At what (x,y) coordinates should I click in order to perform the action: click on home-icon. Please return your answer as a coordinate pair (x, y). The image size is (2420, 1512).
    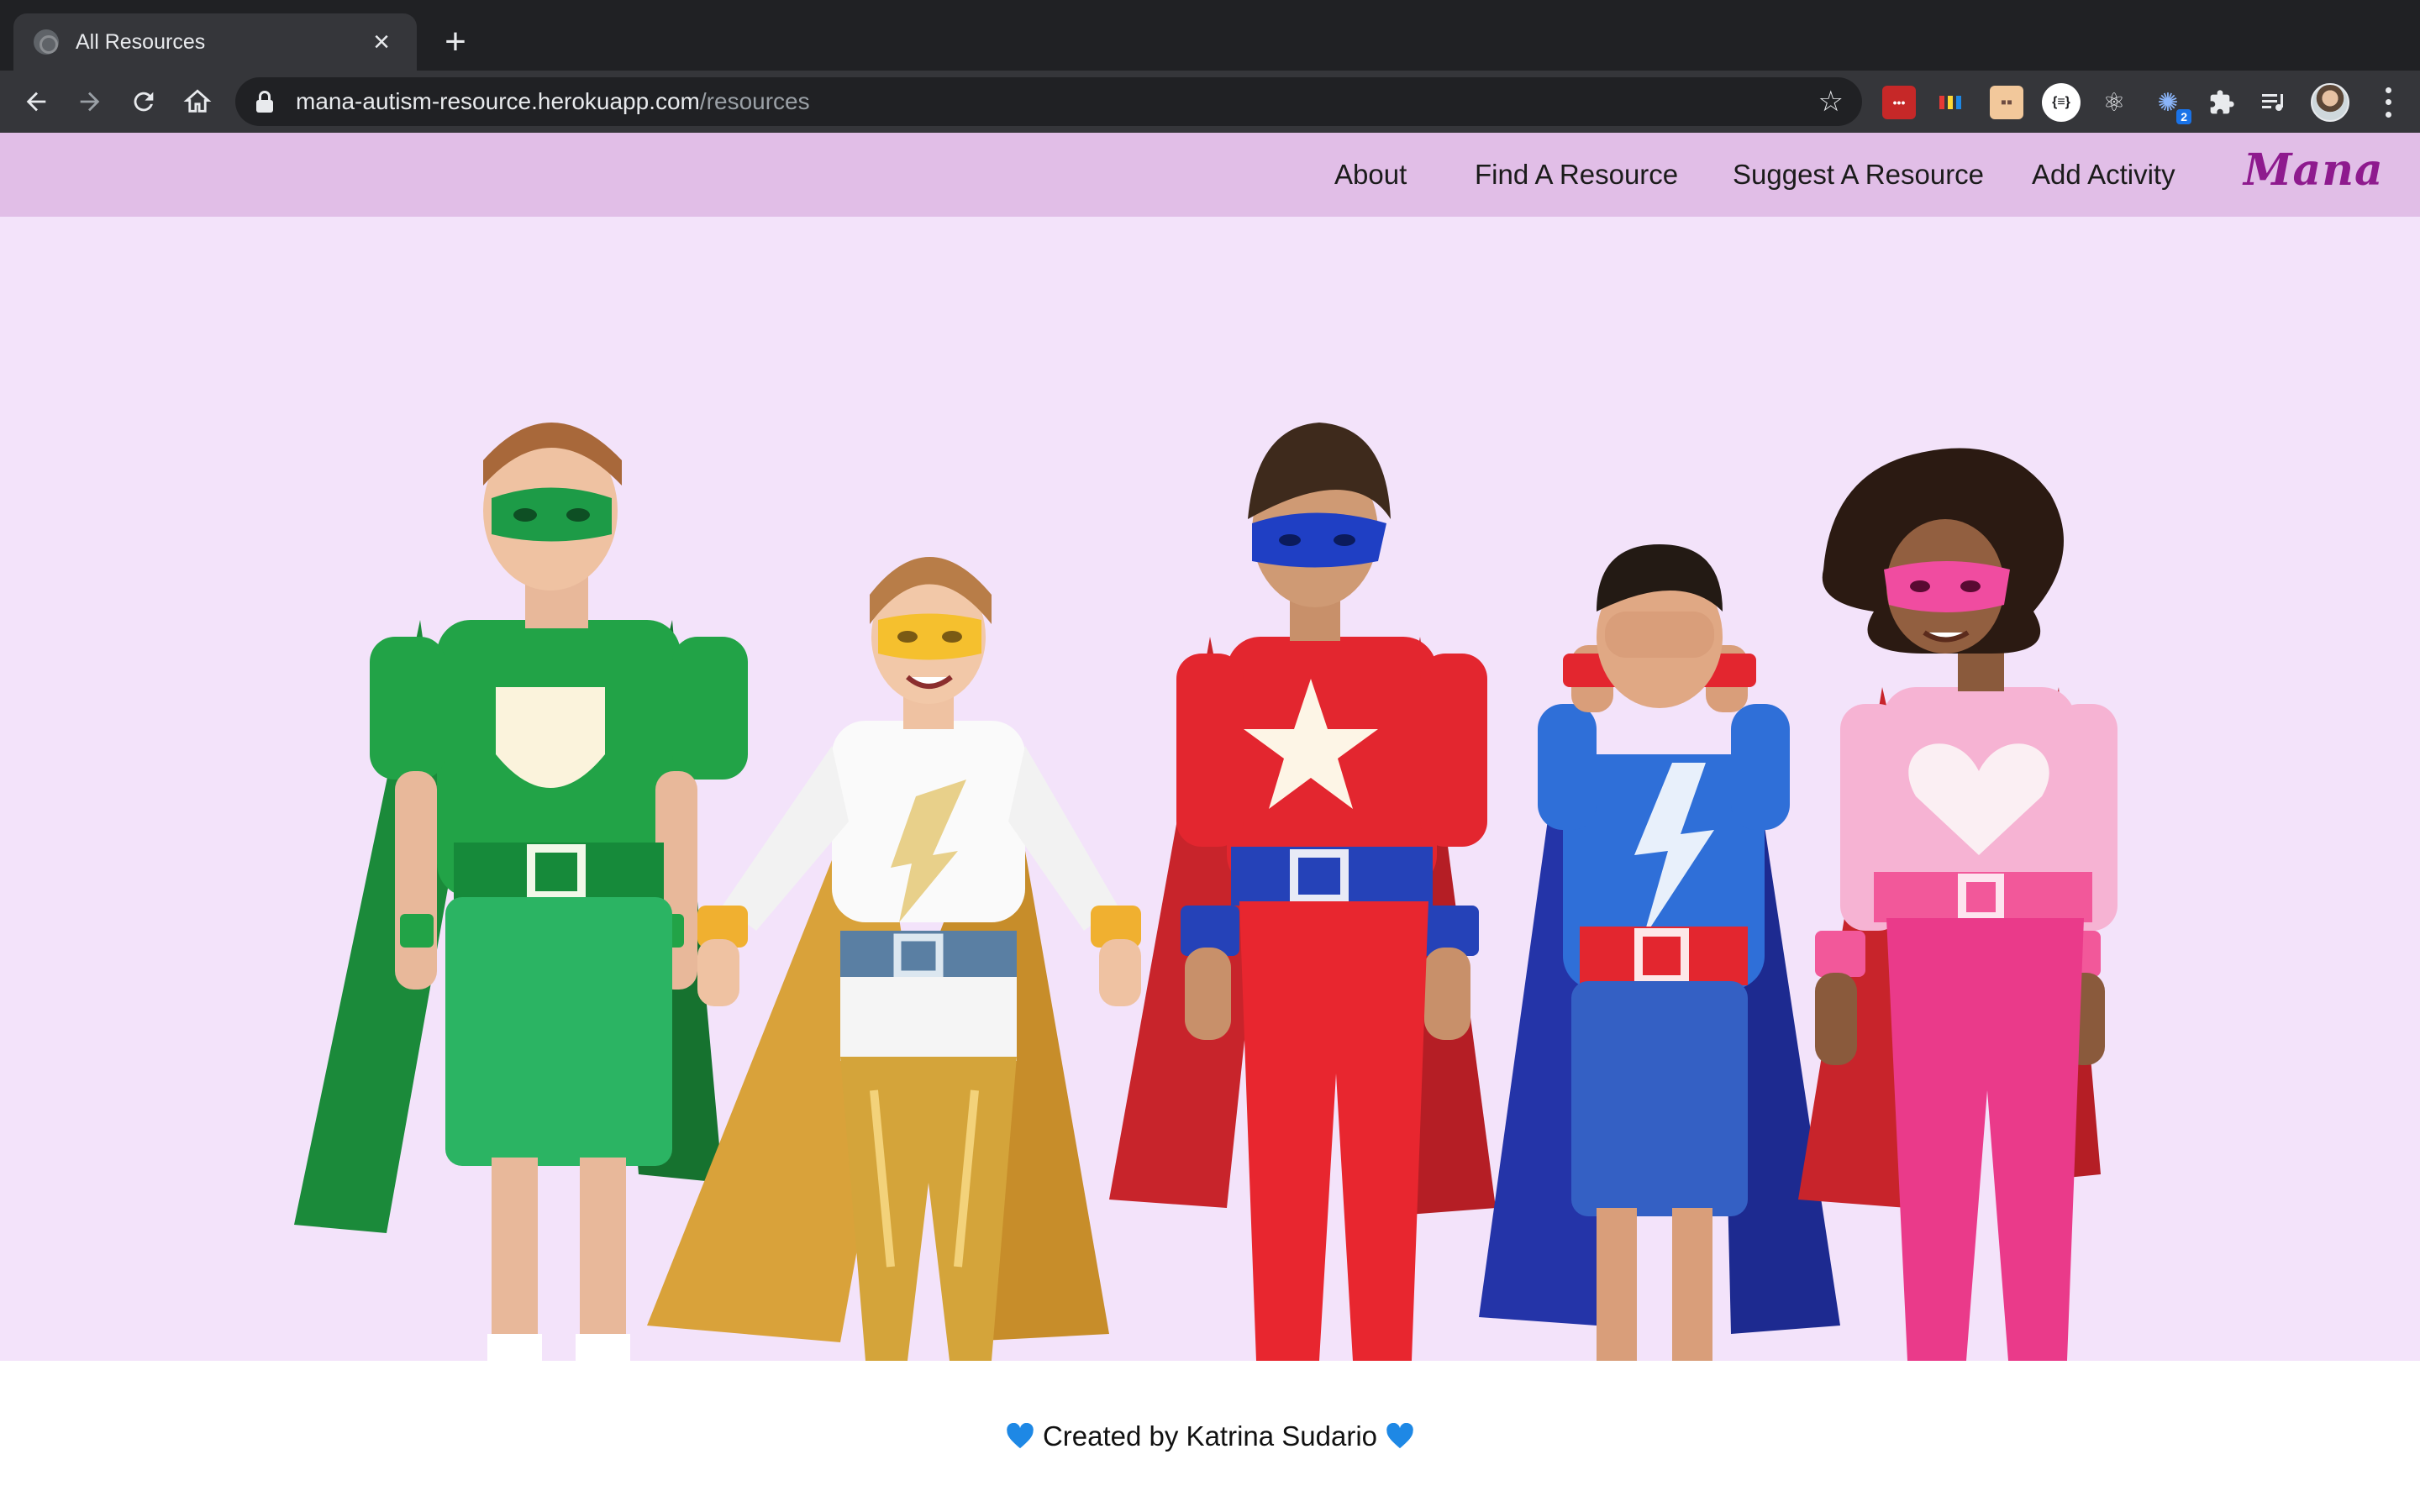
    Looking at the image, I should click on (197, 101).